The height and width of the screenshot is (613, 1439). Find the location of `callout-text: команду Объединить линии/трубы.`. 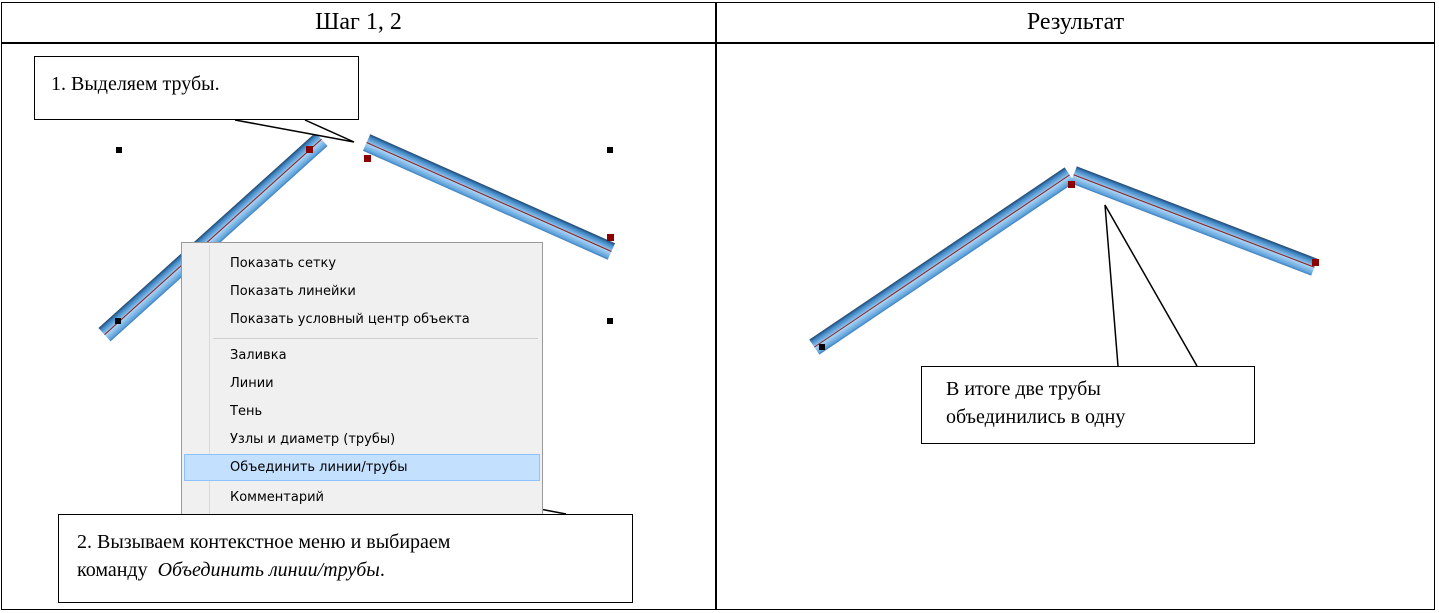

callout-text: команду Объединить линии/трубы. is located at coordinates (354, 570).